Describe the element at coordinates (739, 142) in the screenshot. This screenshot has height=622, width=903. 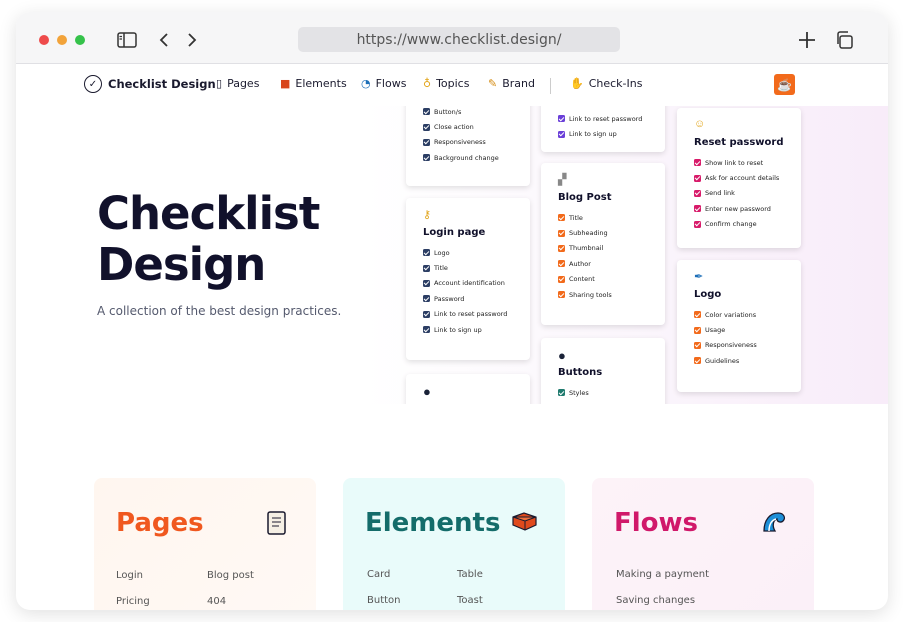
I see `card-title: Reset password` at that location.